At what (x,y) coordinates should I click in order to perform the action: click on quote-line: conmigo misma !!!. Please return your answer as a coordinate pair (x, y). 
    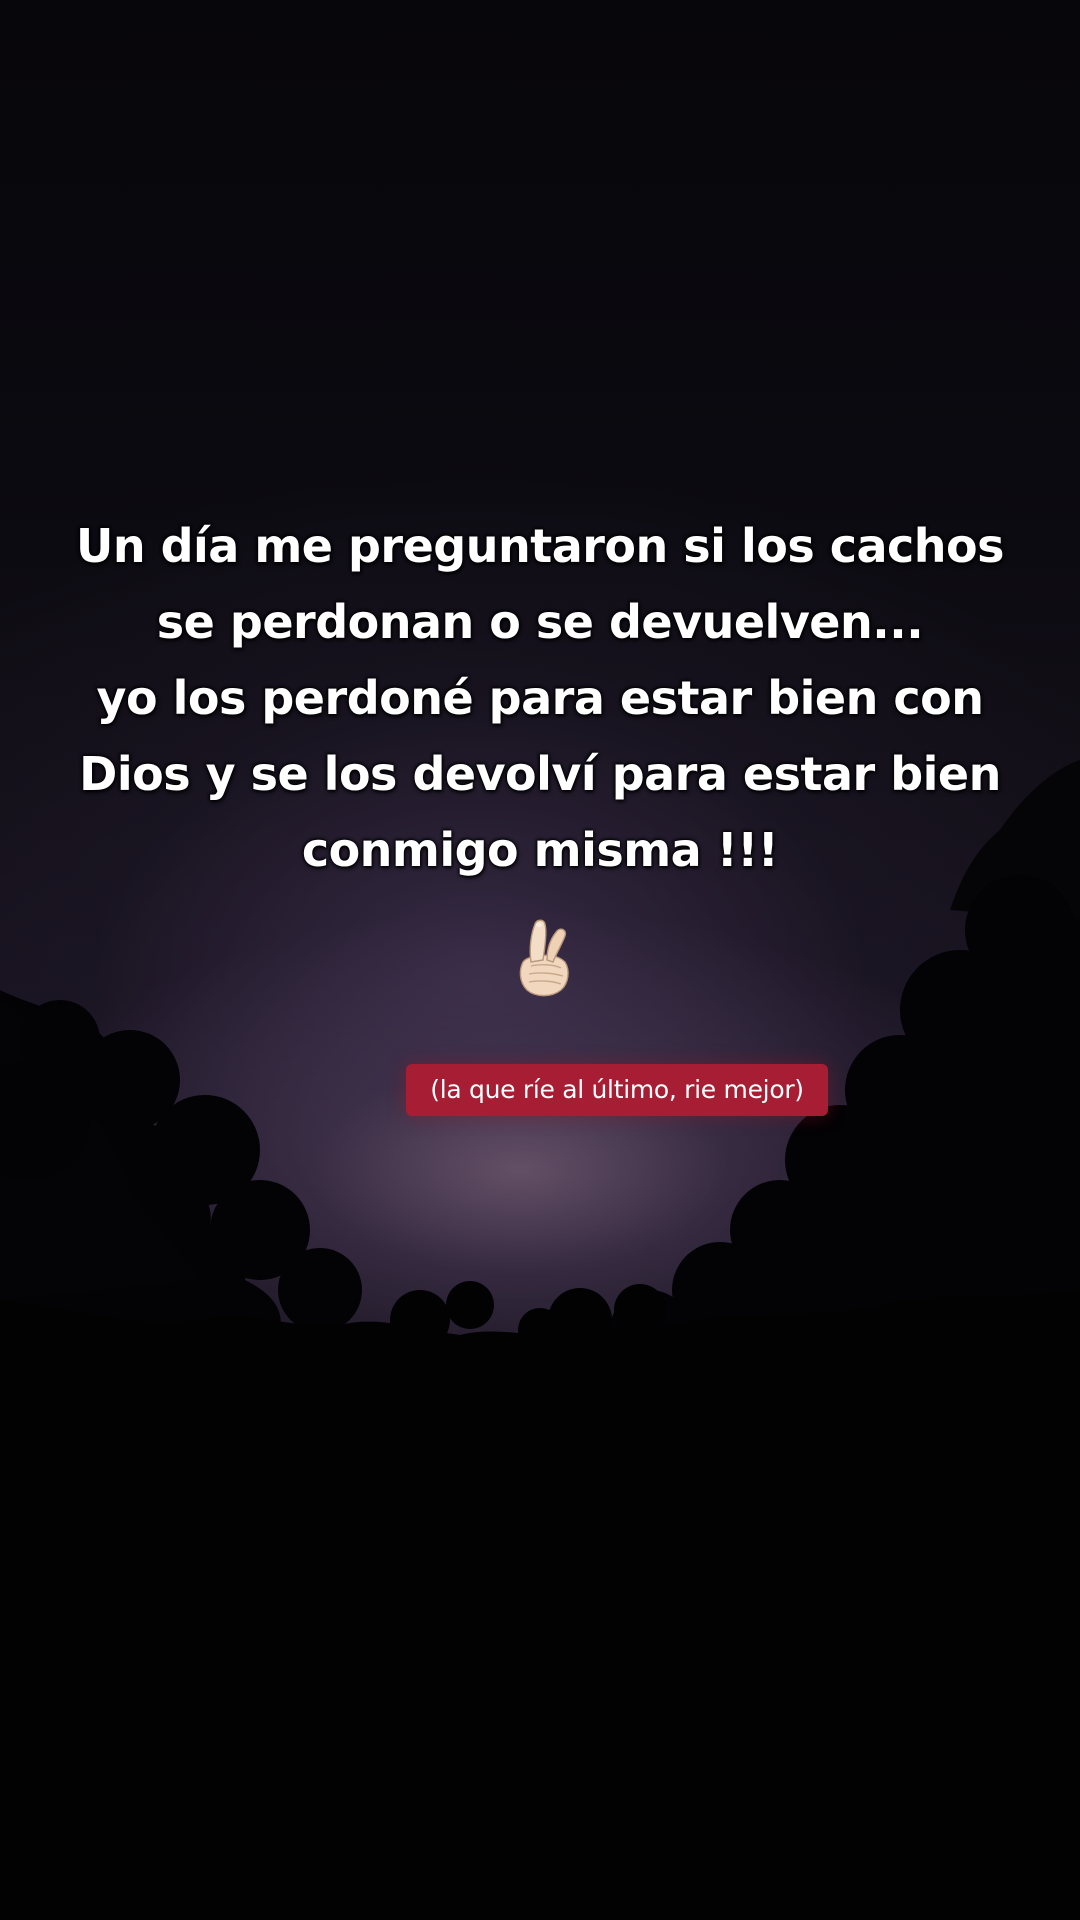
    Looking at the image, I should click on (540, 850).